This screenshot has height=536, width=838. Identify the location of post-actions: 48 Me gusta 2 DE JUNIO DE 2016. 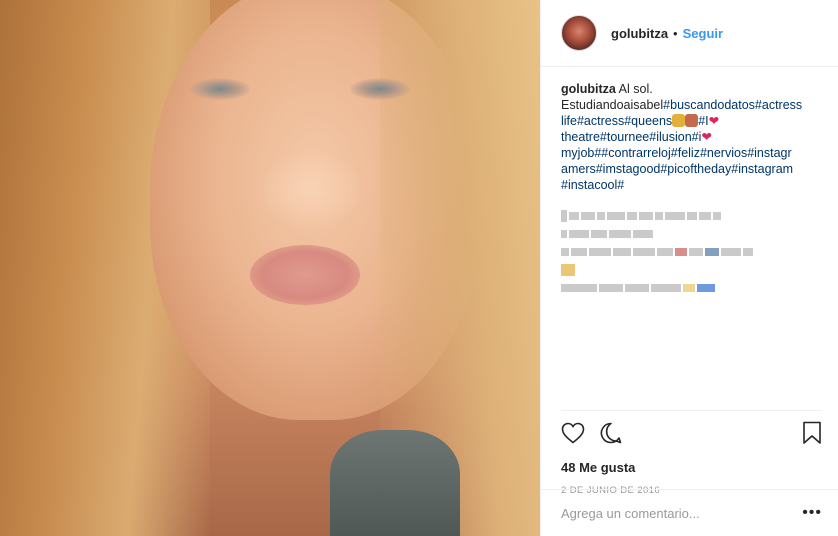
(691, 453).